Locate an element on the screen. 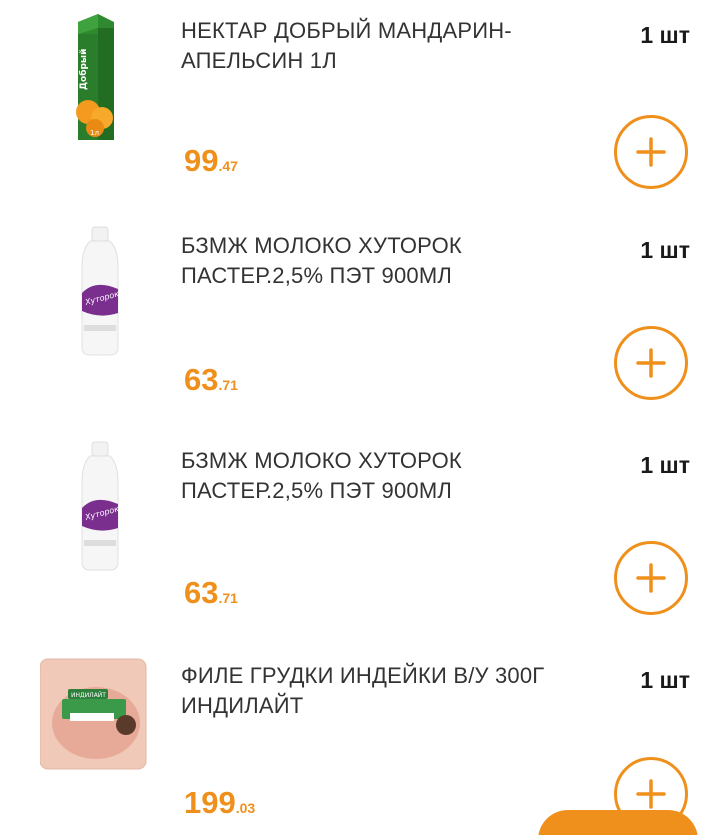 The height and width of the screenshot is (835, 720). brand-logo-text: Добрый is located at coordinates (83, 69).